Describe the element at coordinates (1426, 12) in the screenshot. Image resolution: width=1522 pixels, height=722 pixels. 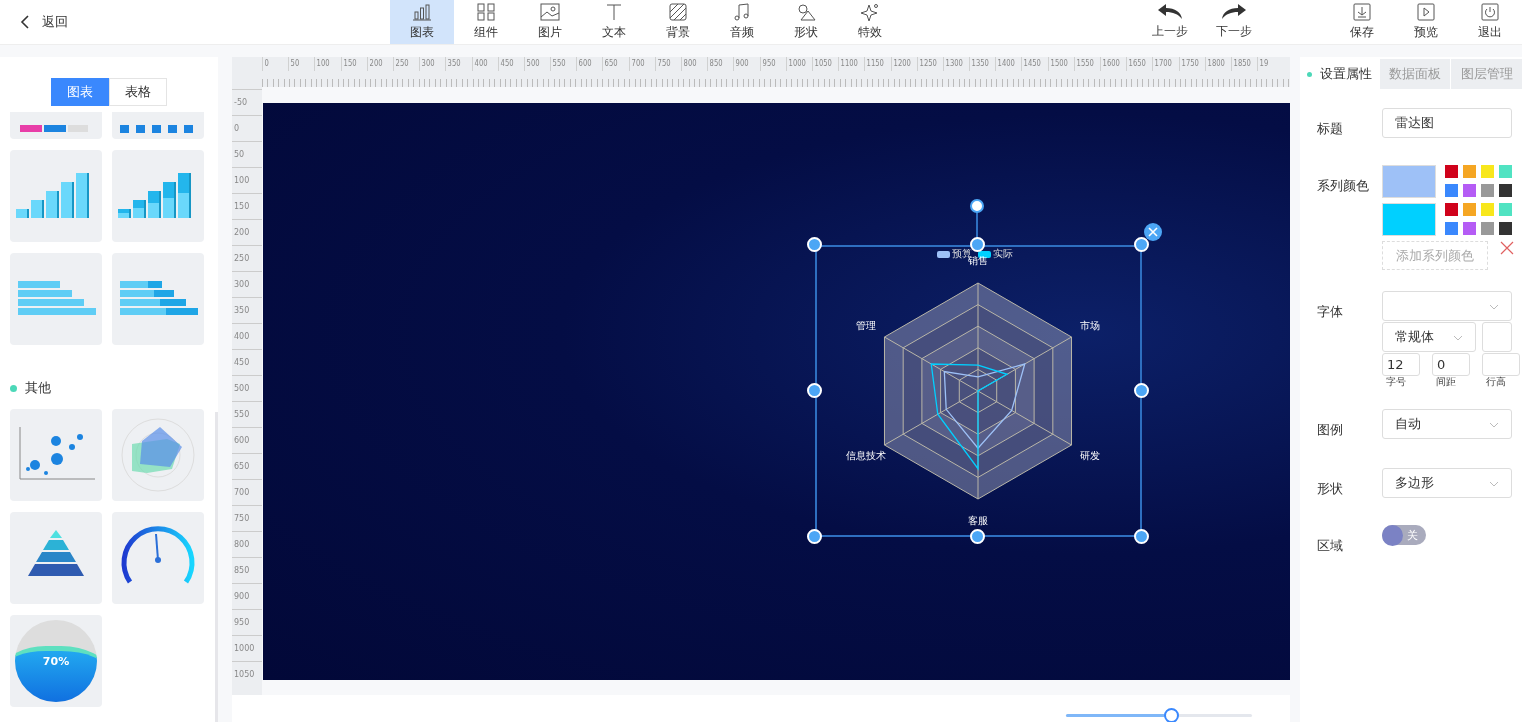
I see `play-icon` at that location.